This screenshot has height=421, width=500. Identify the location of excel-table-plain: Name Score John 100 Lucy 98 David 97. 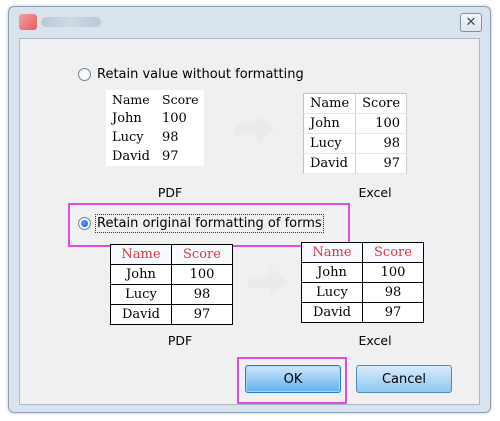
(355, 133).